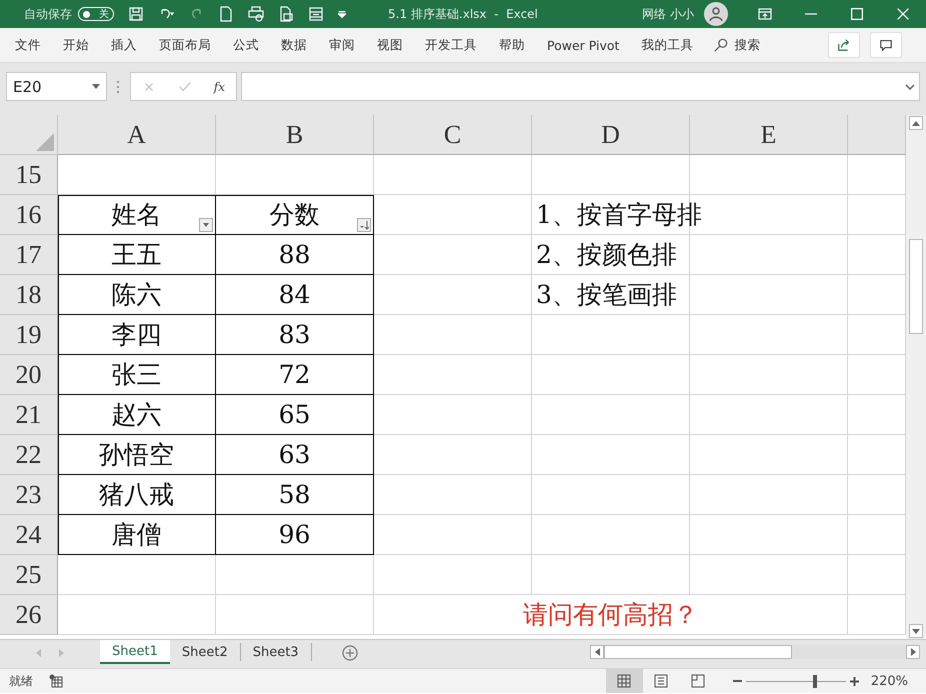  I want to click on row-header: 26, so click(29, 615).